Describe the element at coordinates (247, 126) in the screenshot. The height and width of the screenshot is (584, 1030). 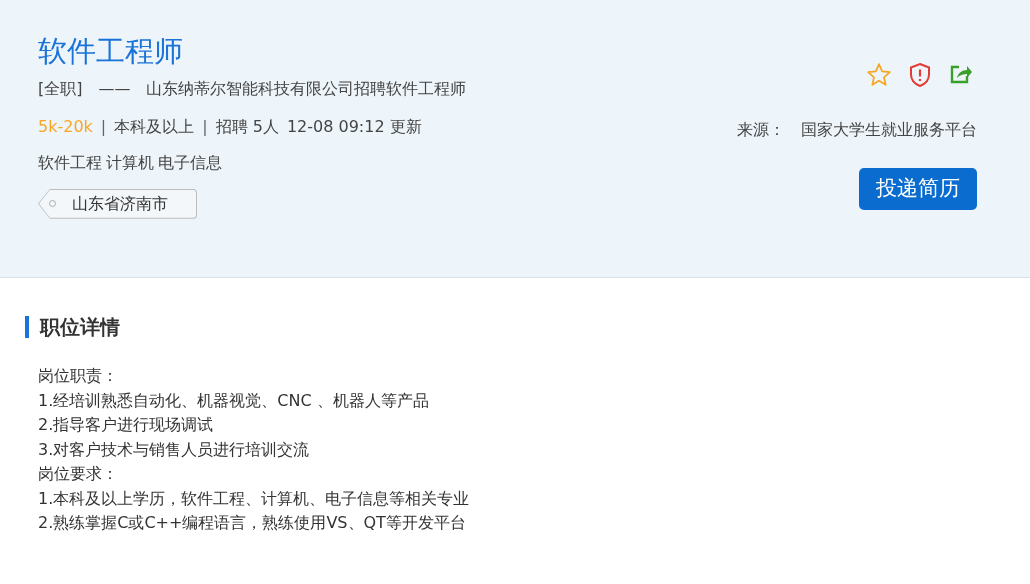
I see `job-meta: 招聘 5人` at that location.